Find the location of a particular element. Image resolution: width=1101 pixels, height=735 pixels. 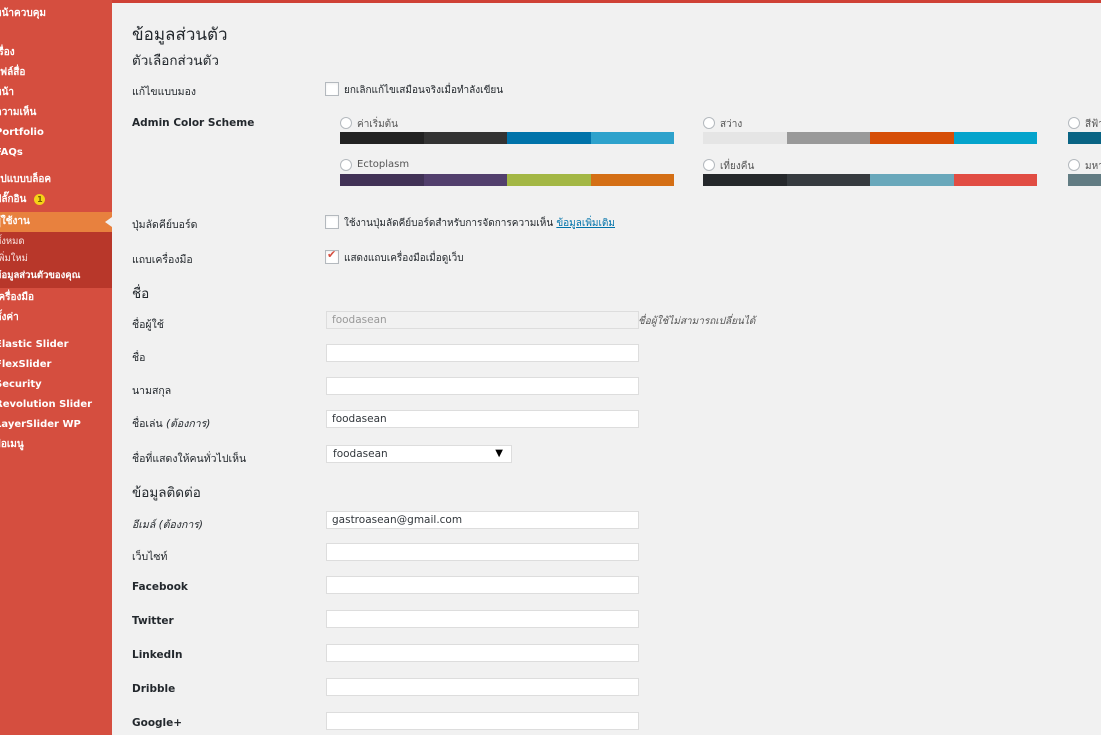

nickname-label: ชื่อเล่น (ต้องการ) is located at coordinates (171, 423).